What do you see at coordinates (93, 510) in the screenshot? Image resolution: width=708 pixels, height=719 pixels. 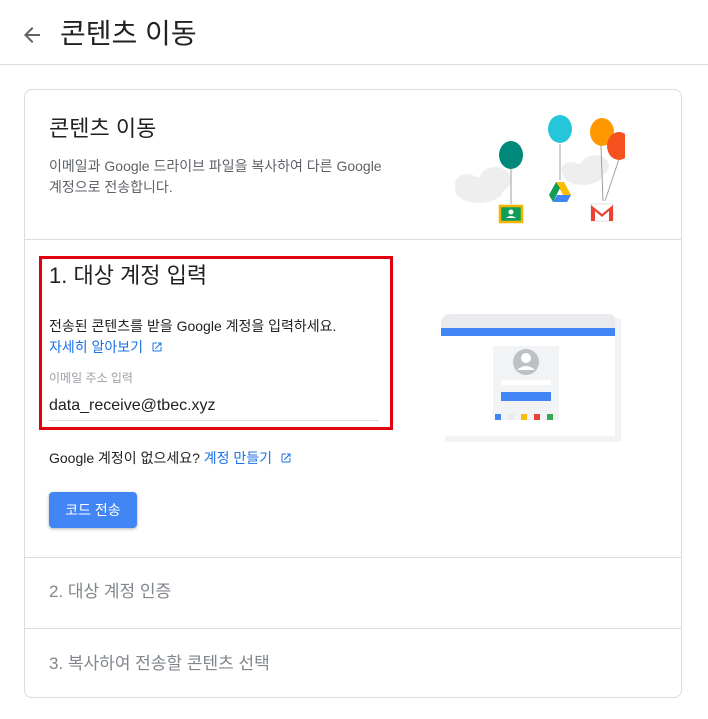 I see `send-code-button: 코드 전송` at bounding box center [93, 510].